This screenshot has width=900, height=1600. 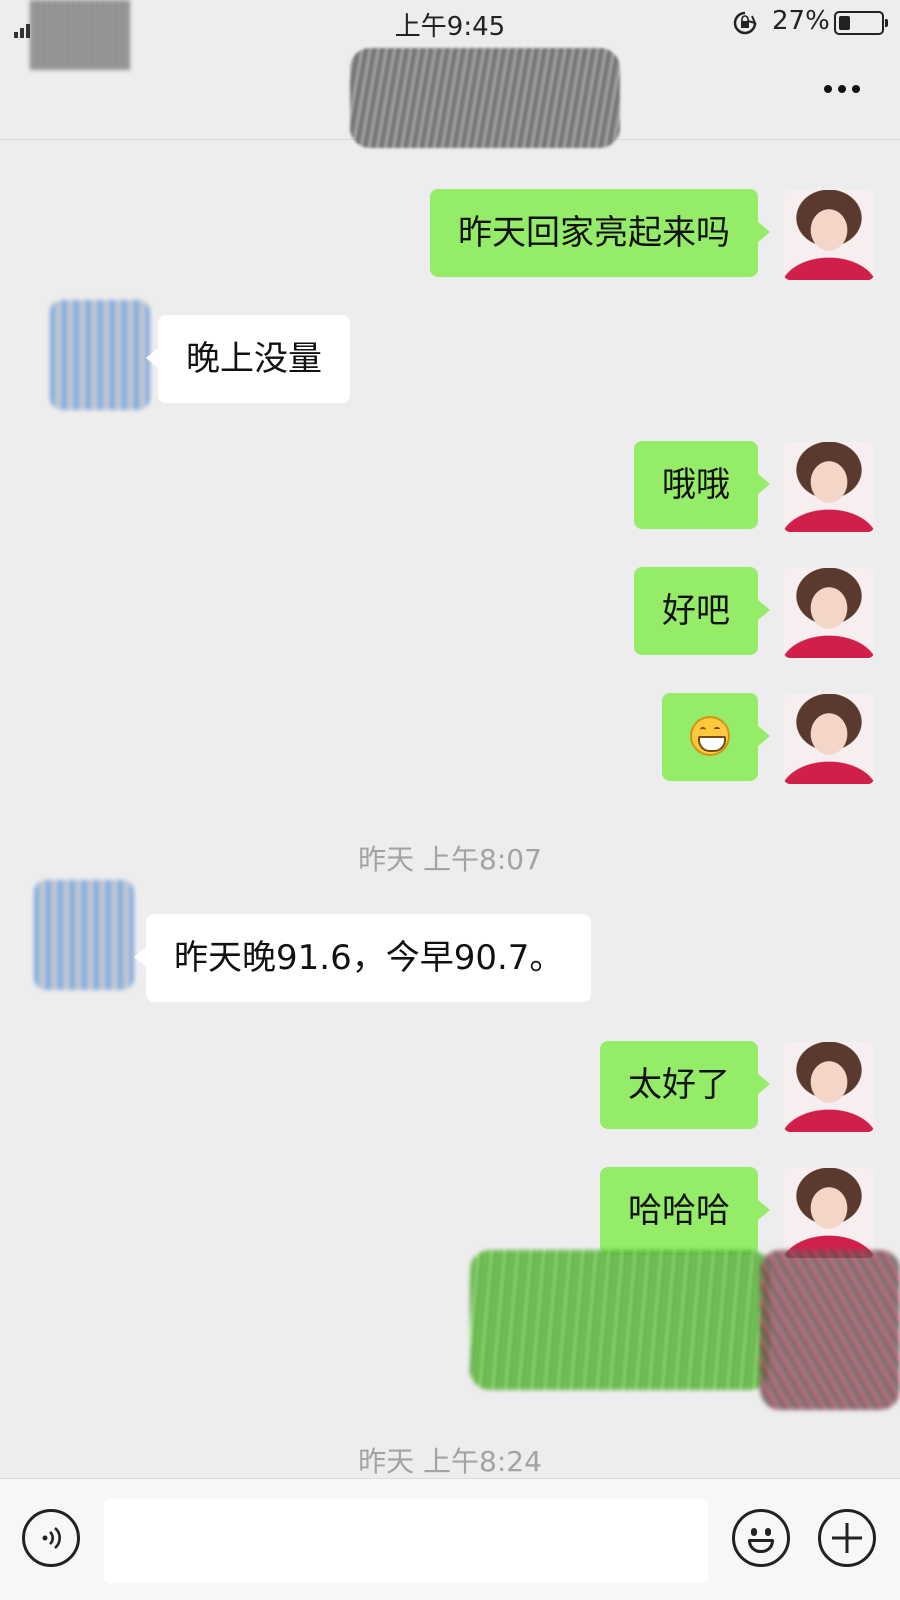 What do you see at coordinates (761, 1546) in the screenshot?
I see `emoji-mouth-icon` at bounding box center [761, 1546].